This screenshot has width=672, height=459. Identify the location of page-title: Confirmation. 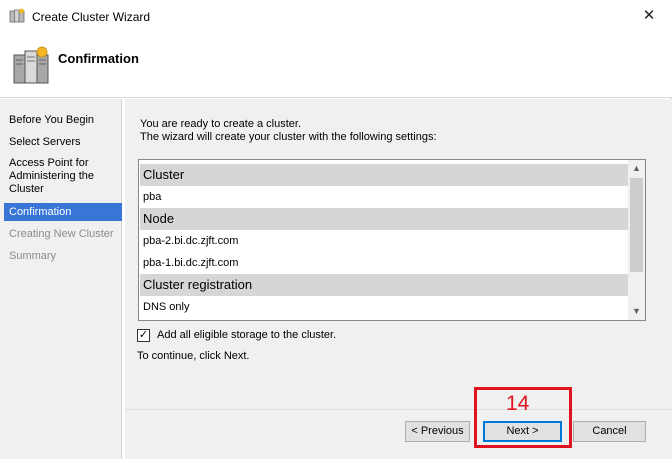
(98, 58).